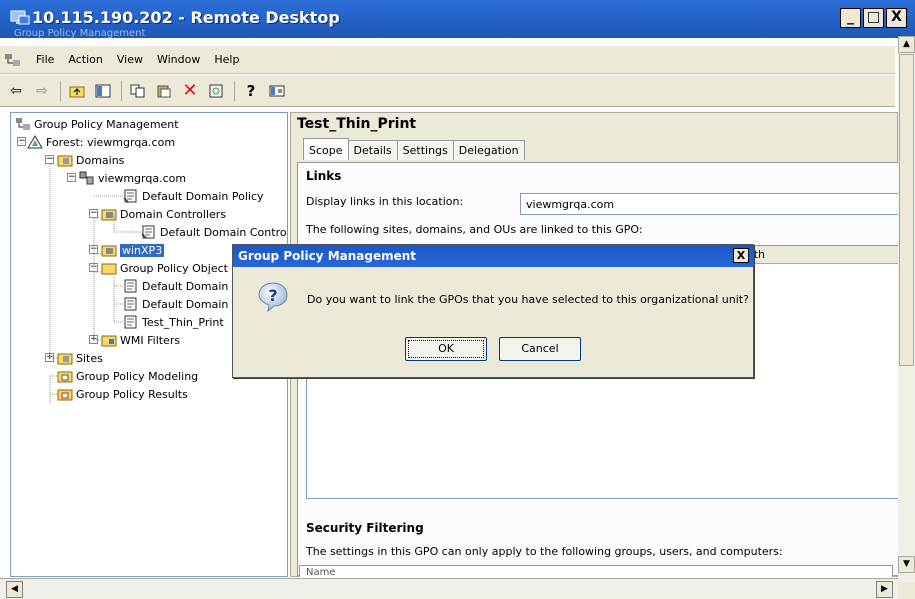  Describe the element at coordinates (488, 150) in the screenshot. I see `tab-delegation: Delegation` at that location.